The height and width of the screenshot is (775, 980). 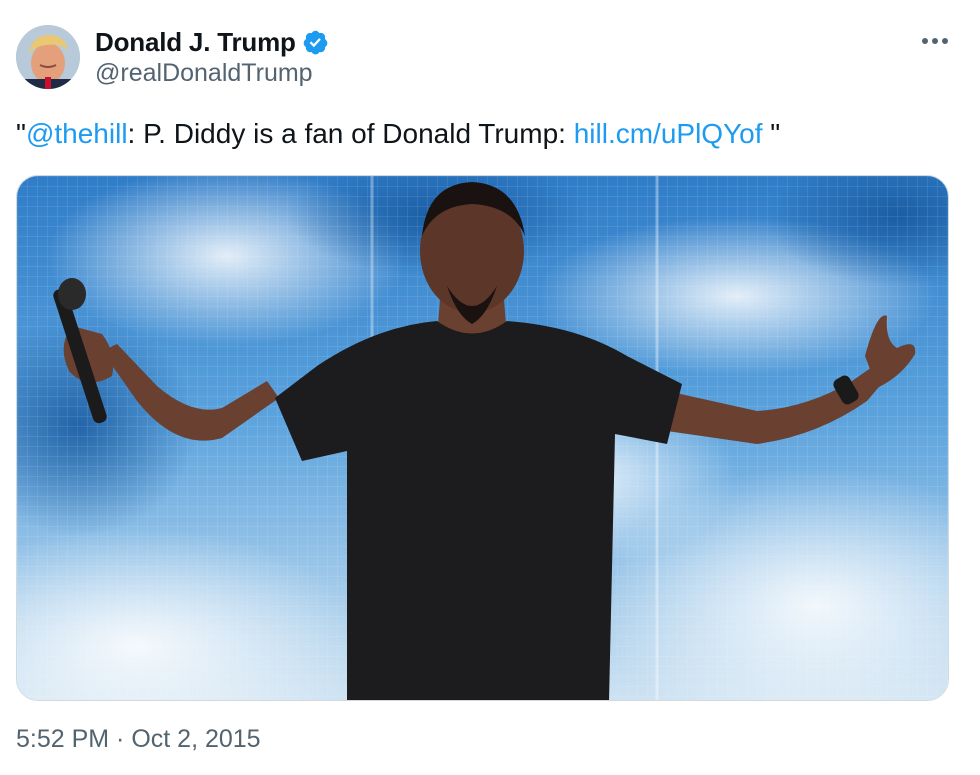 I want to click on author-display-name: Donald J. Trump, so click(x=195, y=42).